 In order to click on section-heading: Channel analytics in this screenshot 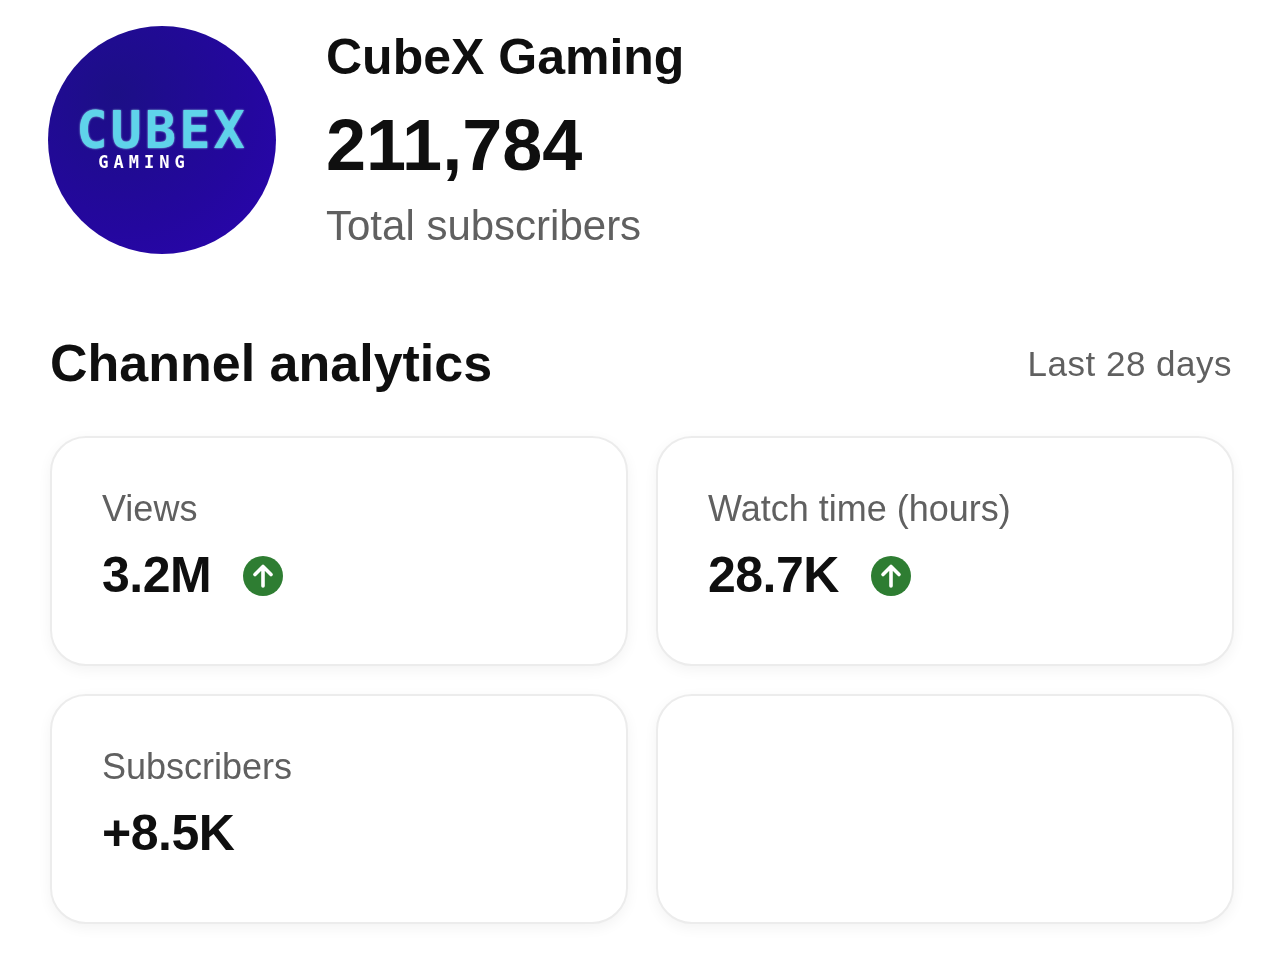, I will do `click(271, 364)`.